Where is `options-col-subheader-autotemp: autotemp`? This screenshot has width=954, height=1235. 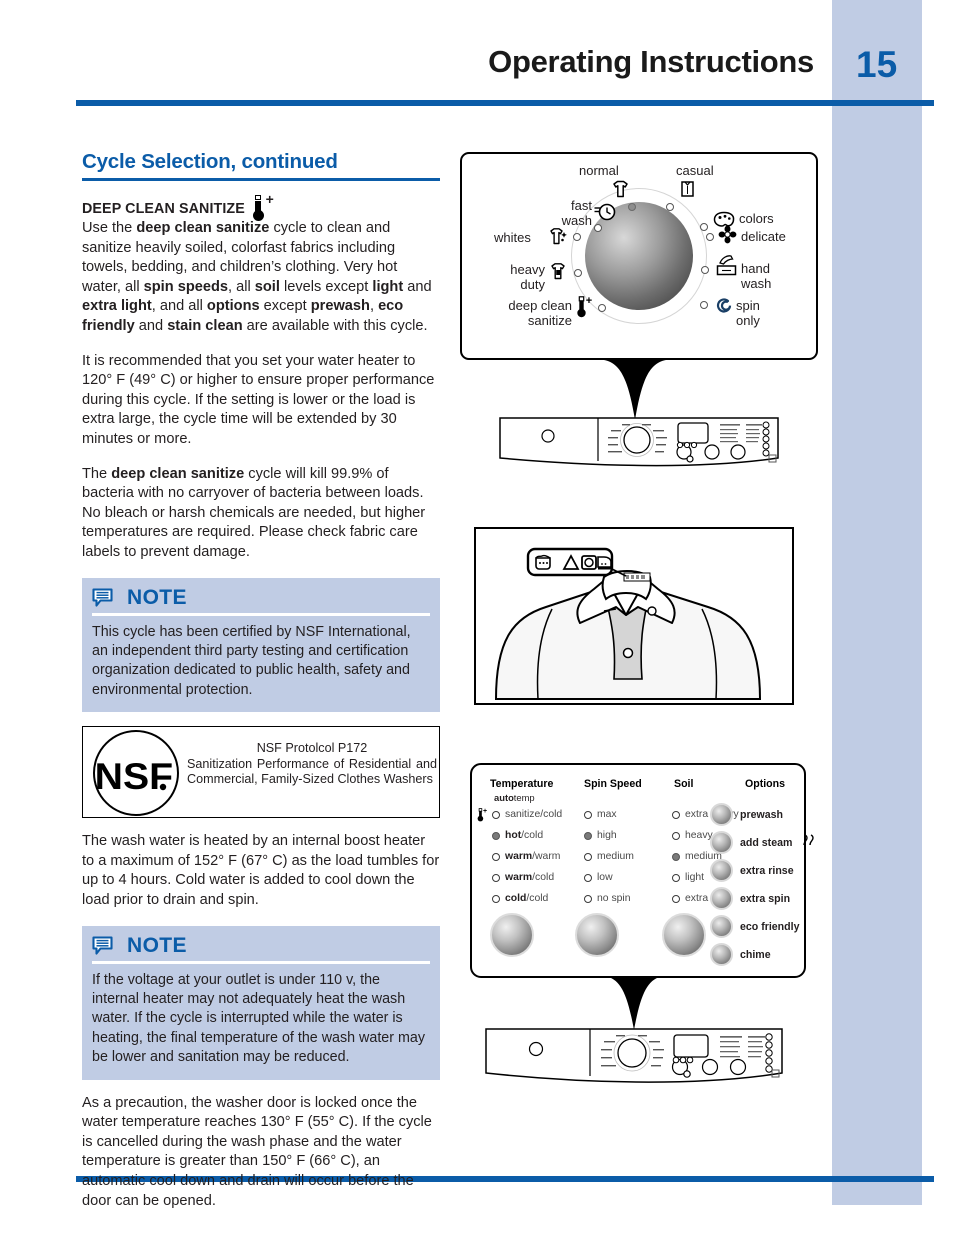
options-col-subheader-autotemp: autotemp is located at coordinates (514, 797).